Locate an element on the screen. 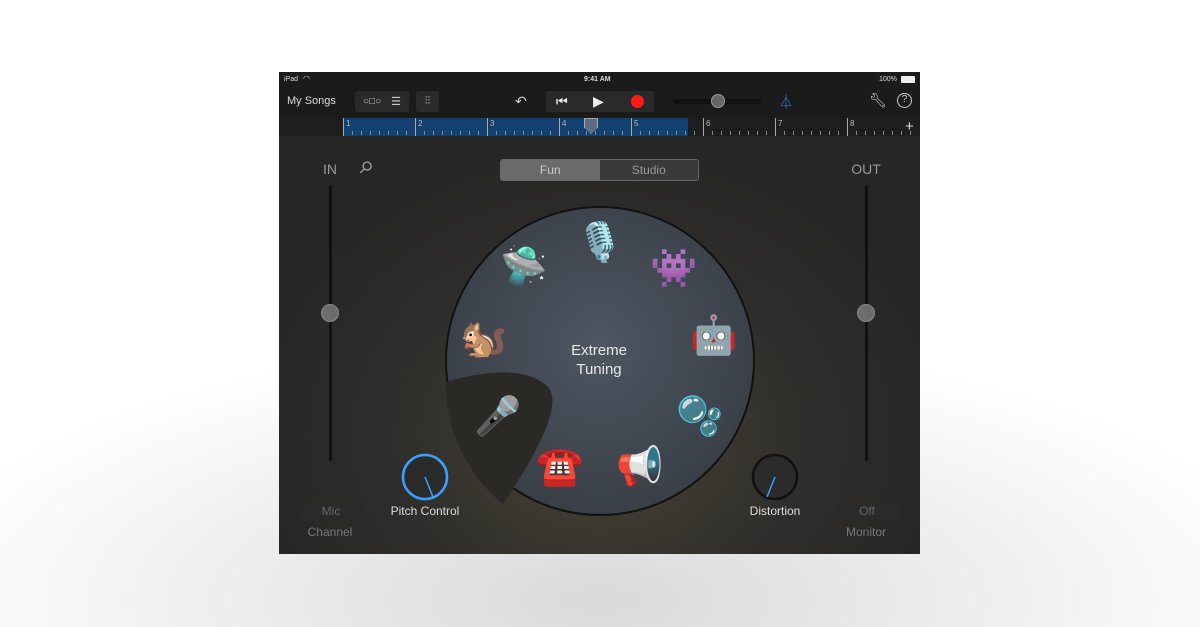 The width and height of the screenshot is (1200, 627). voice-extreme-tuning-mic-icon: 🎤 is located at coordinates (498, 417).